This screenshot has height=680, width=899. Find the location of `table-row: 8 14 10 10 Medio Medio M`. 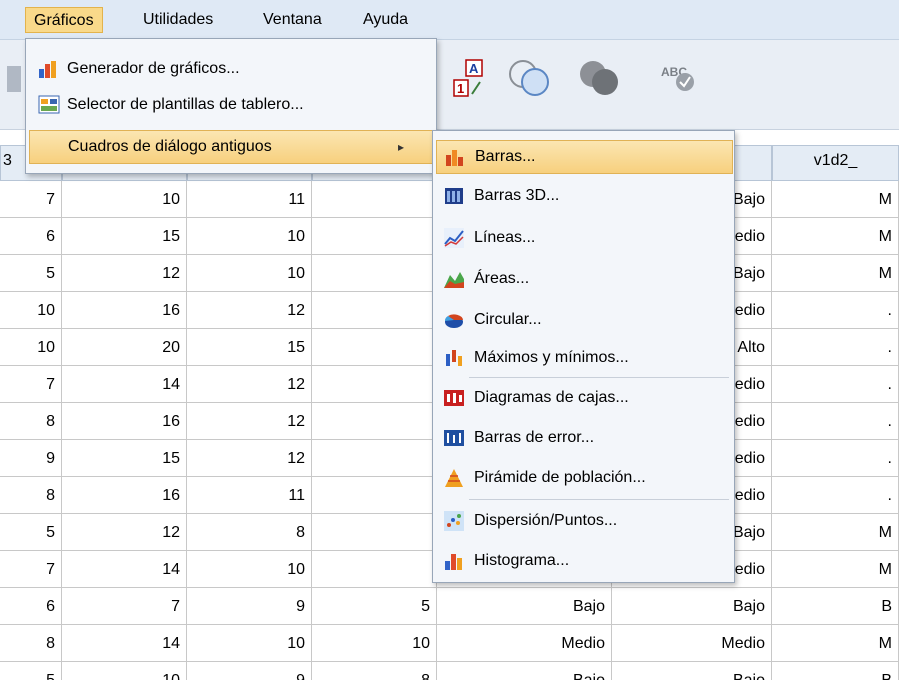

table-row: 8 14 10 10 Medio Medio M is located at coordinates (449, 643).